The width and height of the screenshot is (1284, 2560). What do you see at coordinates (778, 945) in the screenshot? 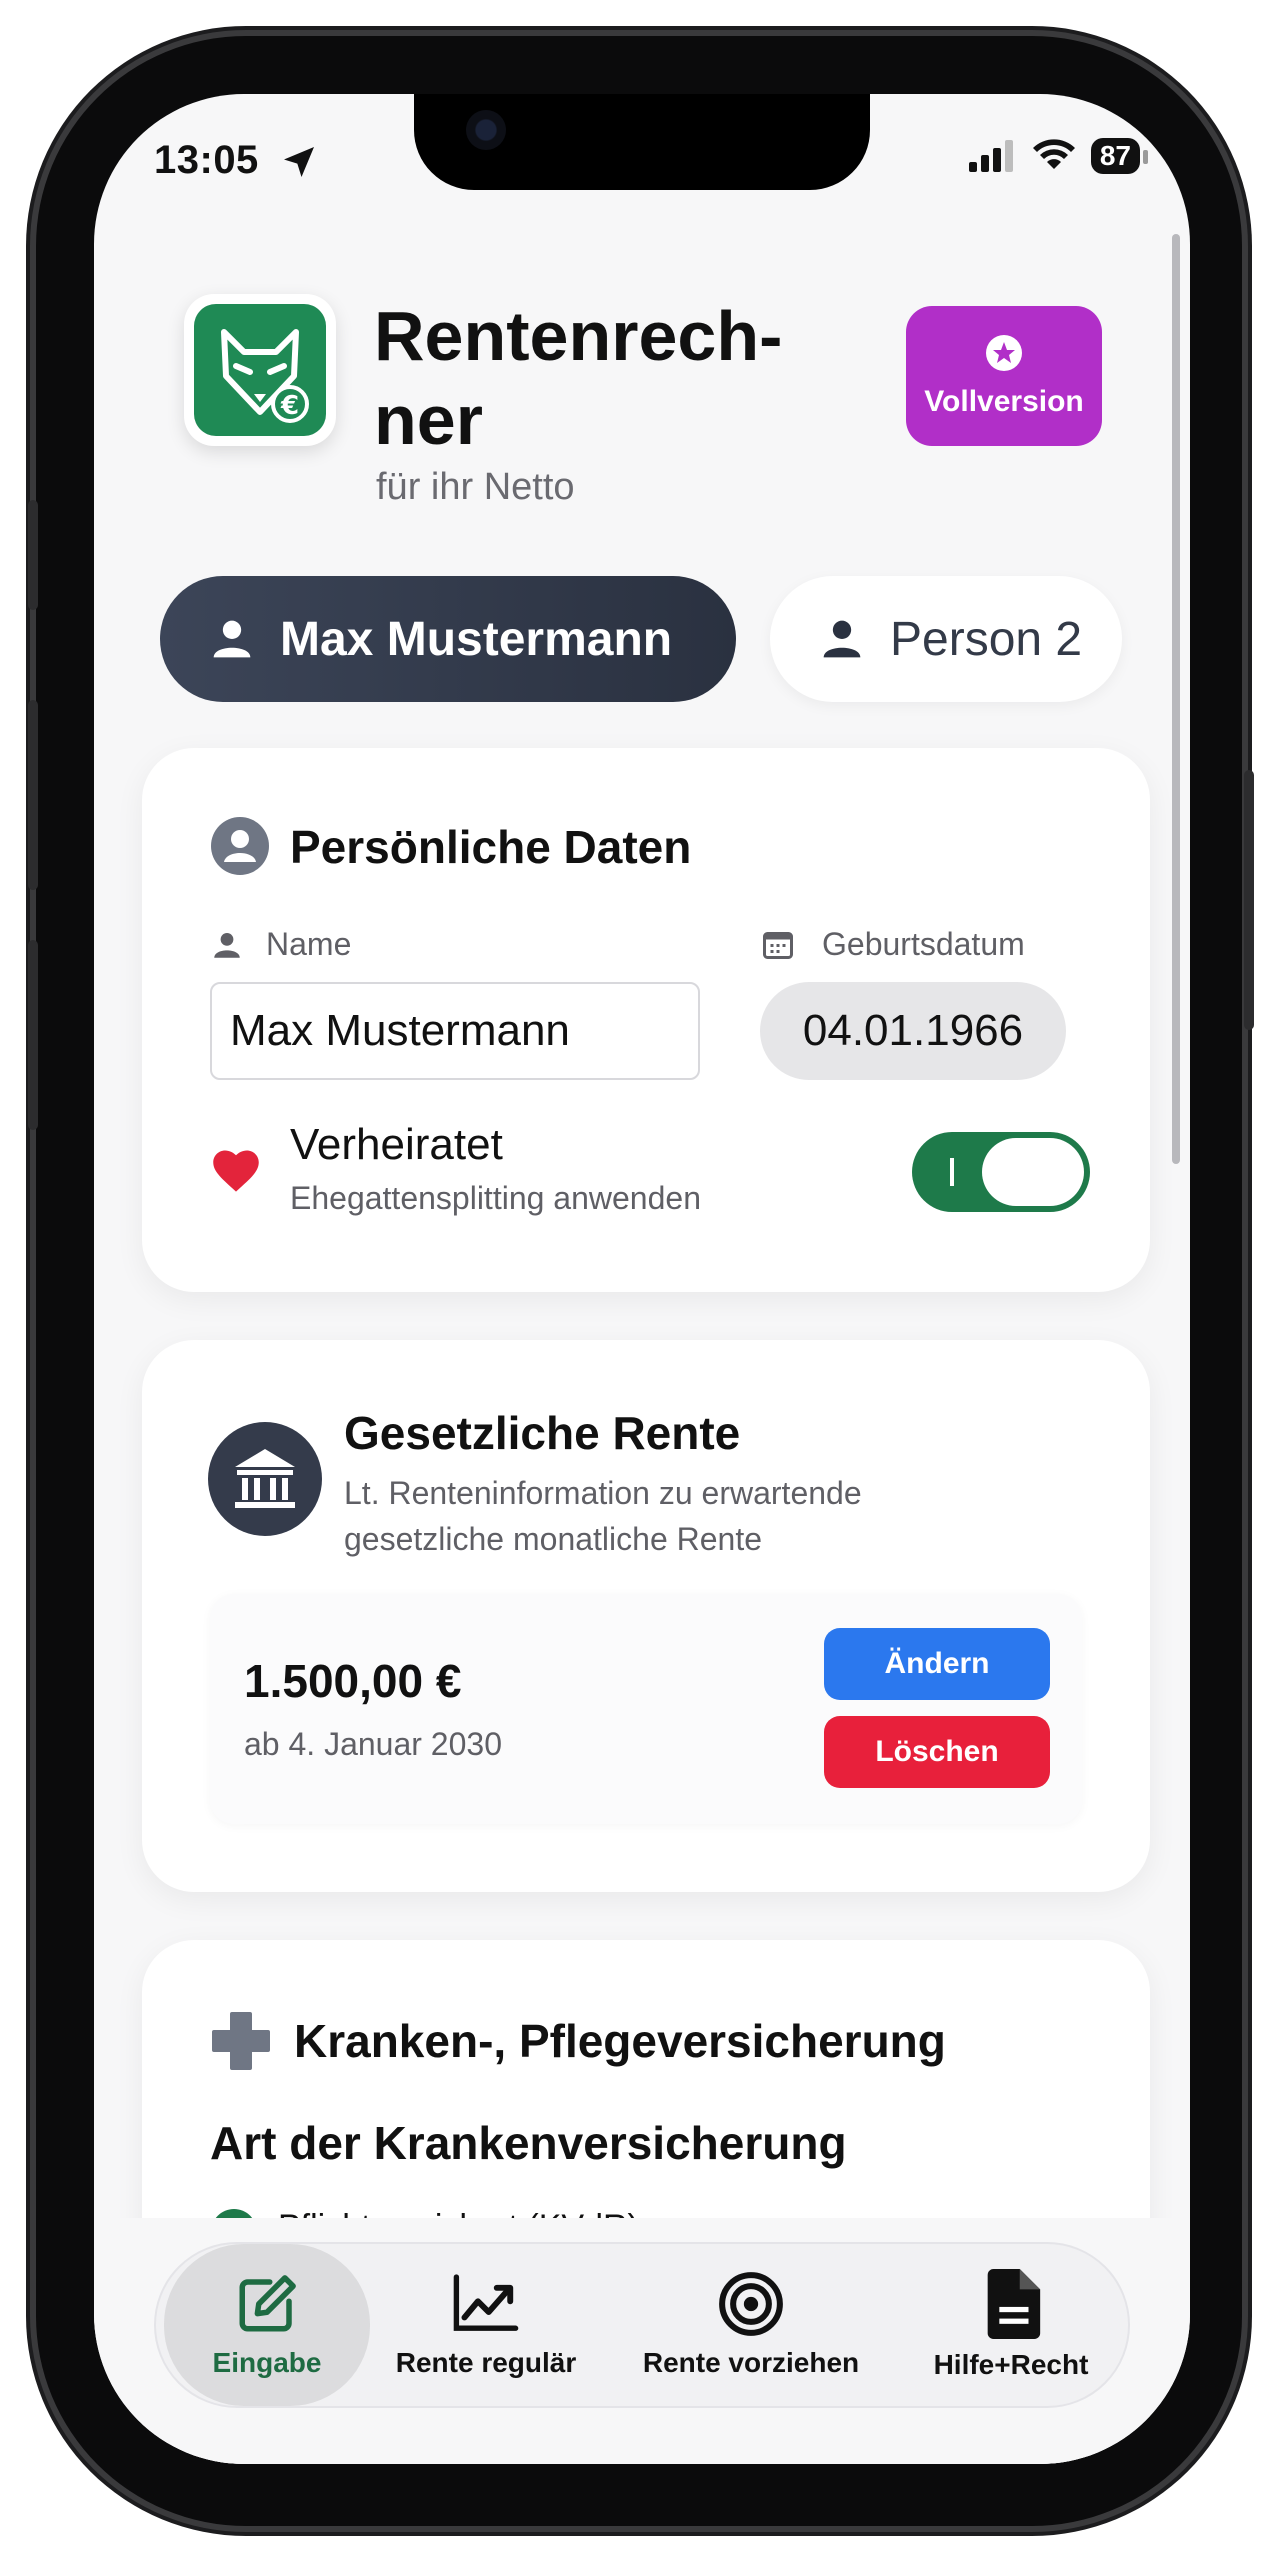
I see `calendar-icon` at bounding box center [778, 945].